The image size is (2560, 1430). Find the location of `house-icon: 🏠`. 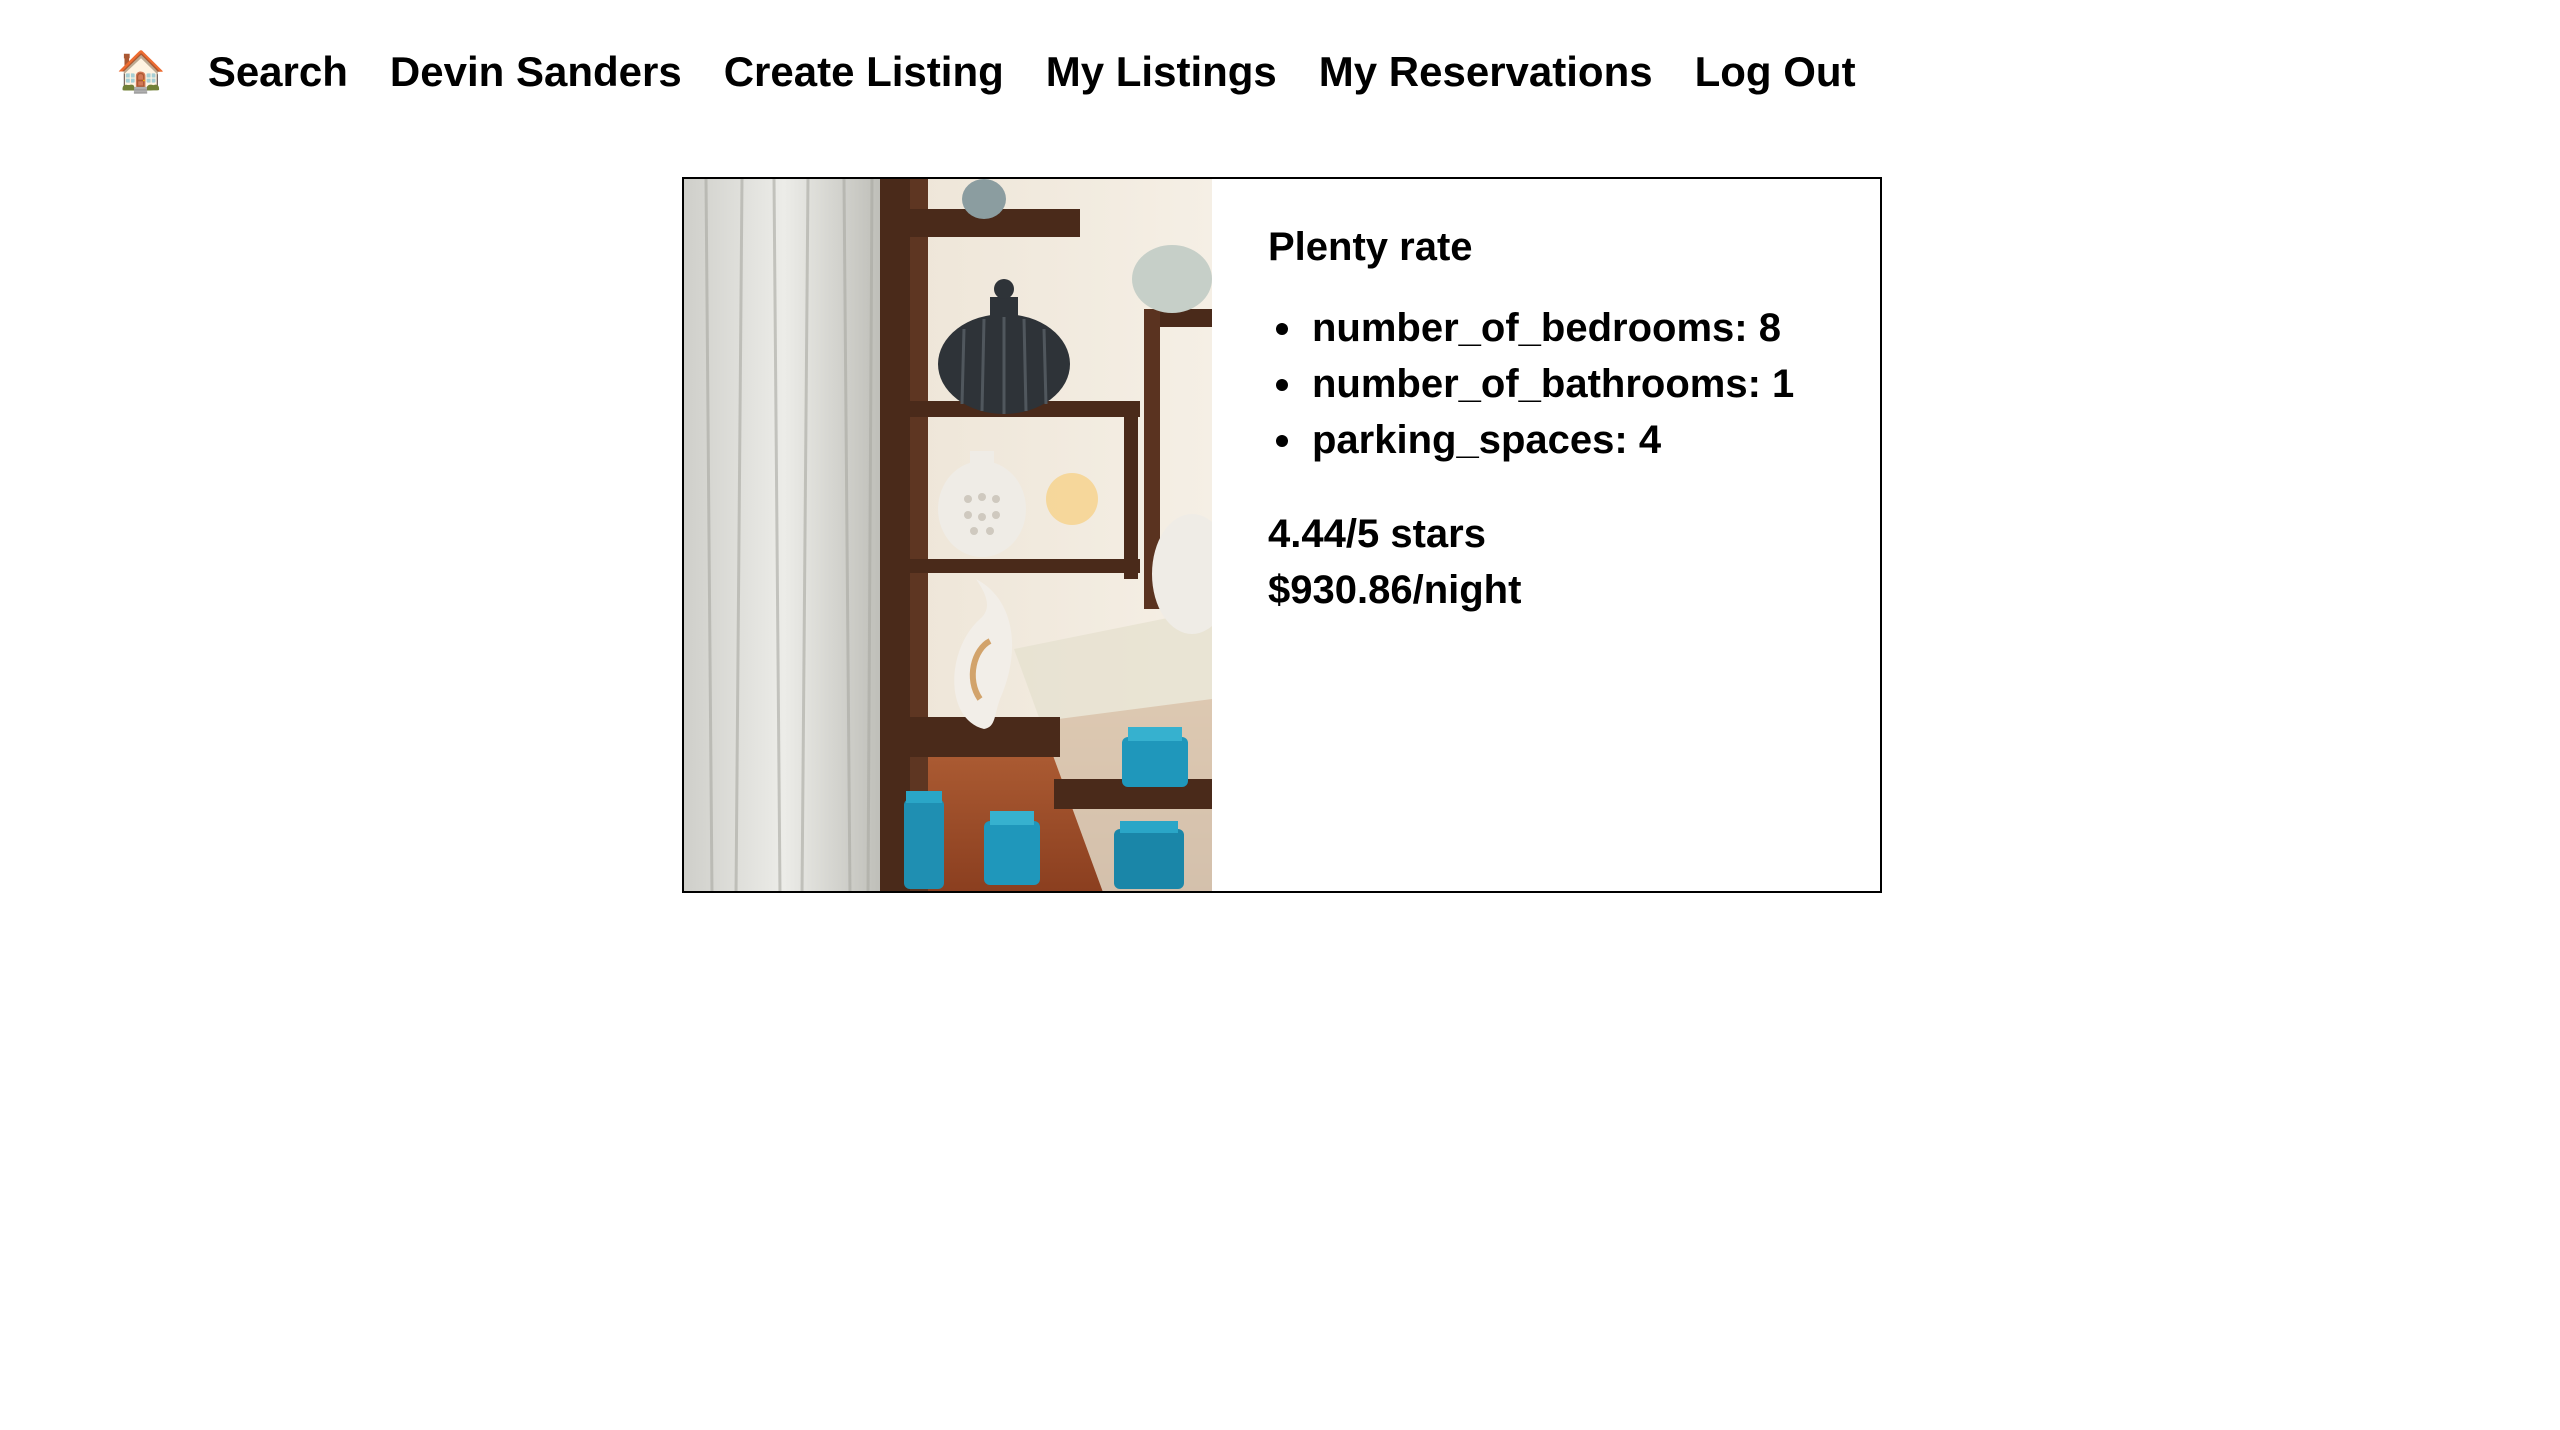

house-icon: 🏠 is located at coordinates (141, 72).